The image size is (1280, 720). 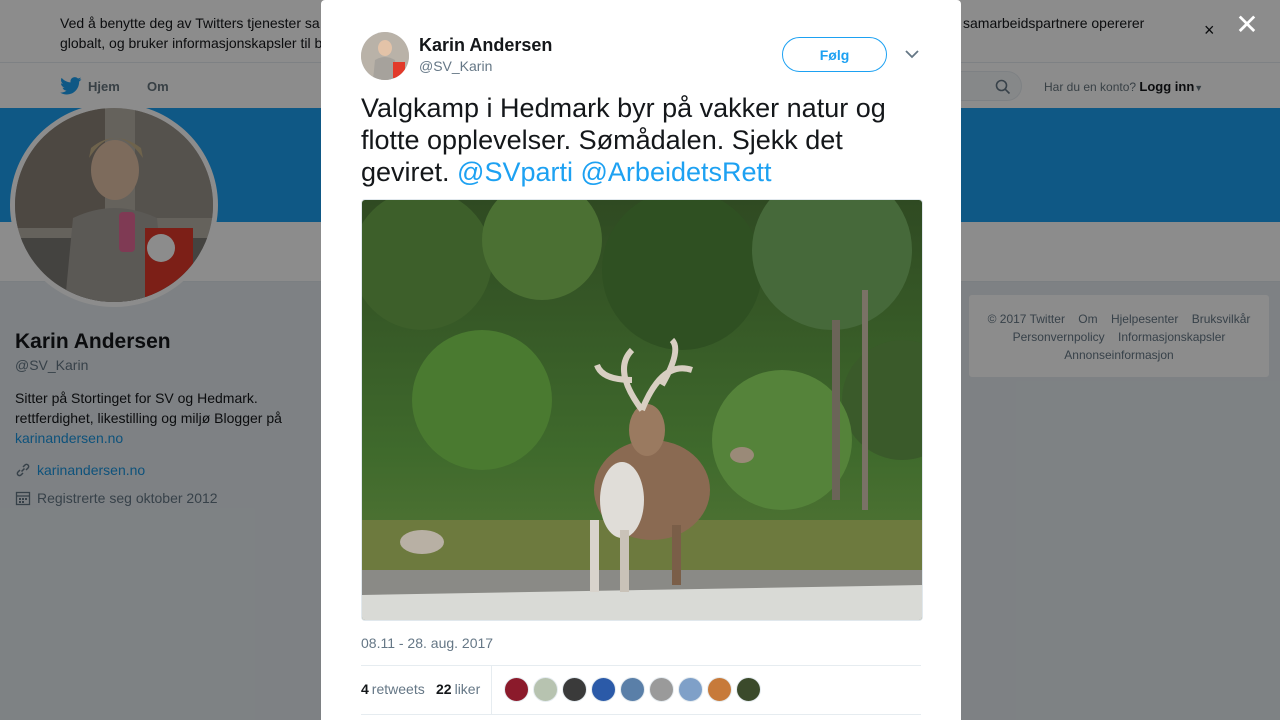 I want to click on tweet-author-avatar, so click(x=385, y=56).